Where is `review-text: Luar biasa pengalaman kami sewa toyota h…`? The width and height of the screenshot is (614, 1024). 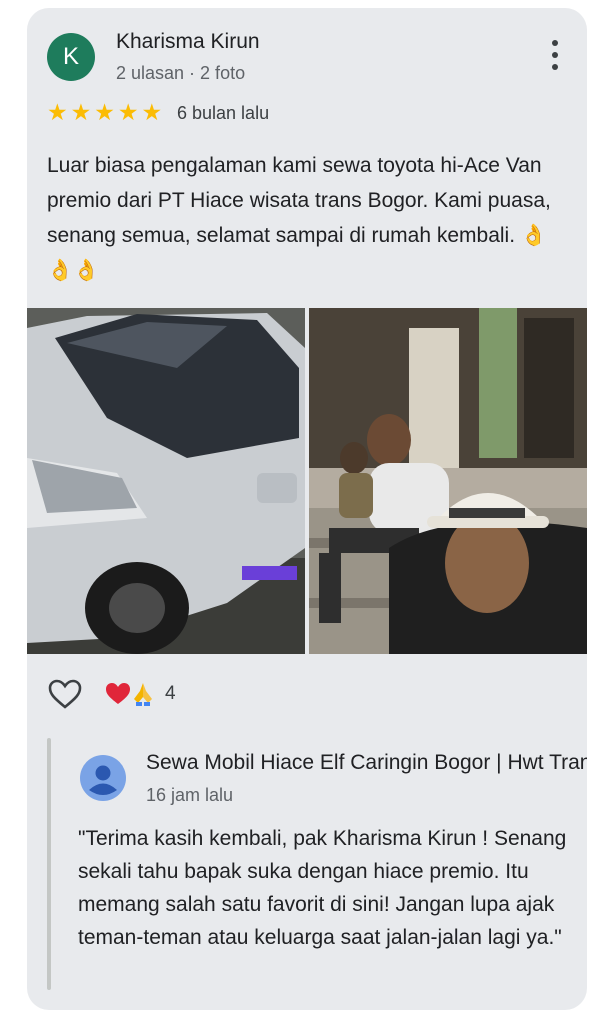
review-text: Luar biasa pengalaman kami sewa toyota h… is located at coordinates (299, 218).